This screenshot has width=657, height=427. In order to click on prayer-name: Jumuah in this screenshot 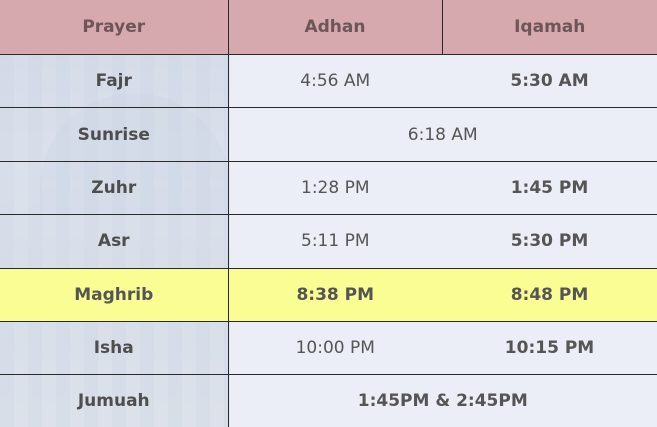, I will do `click(114, 400)`.